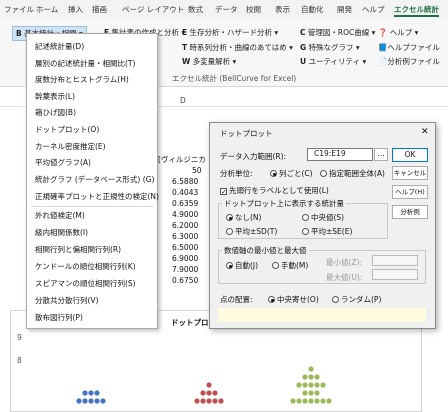 The image size is (448, 412). Describe the element at coordinates (99, 9) in the screenshot. I see `tab-draw: 描画` at that location.